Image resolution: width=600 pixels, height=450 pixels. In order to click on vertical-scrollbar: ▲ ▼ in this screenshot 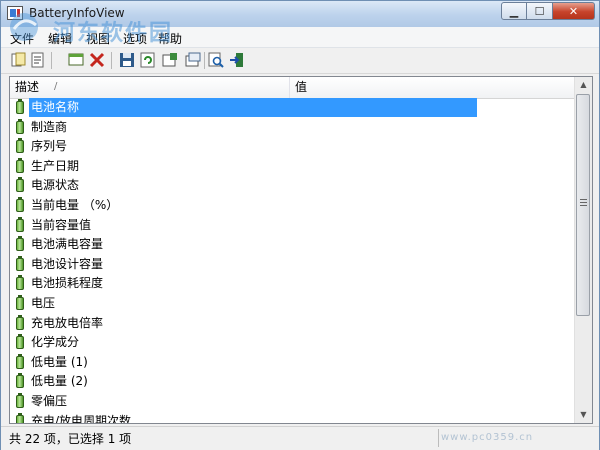, I will do `click(583, 250)`.